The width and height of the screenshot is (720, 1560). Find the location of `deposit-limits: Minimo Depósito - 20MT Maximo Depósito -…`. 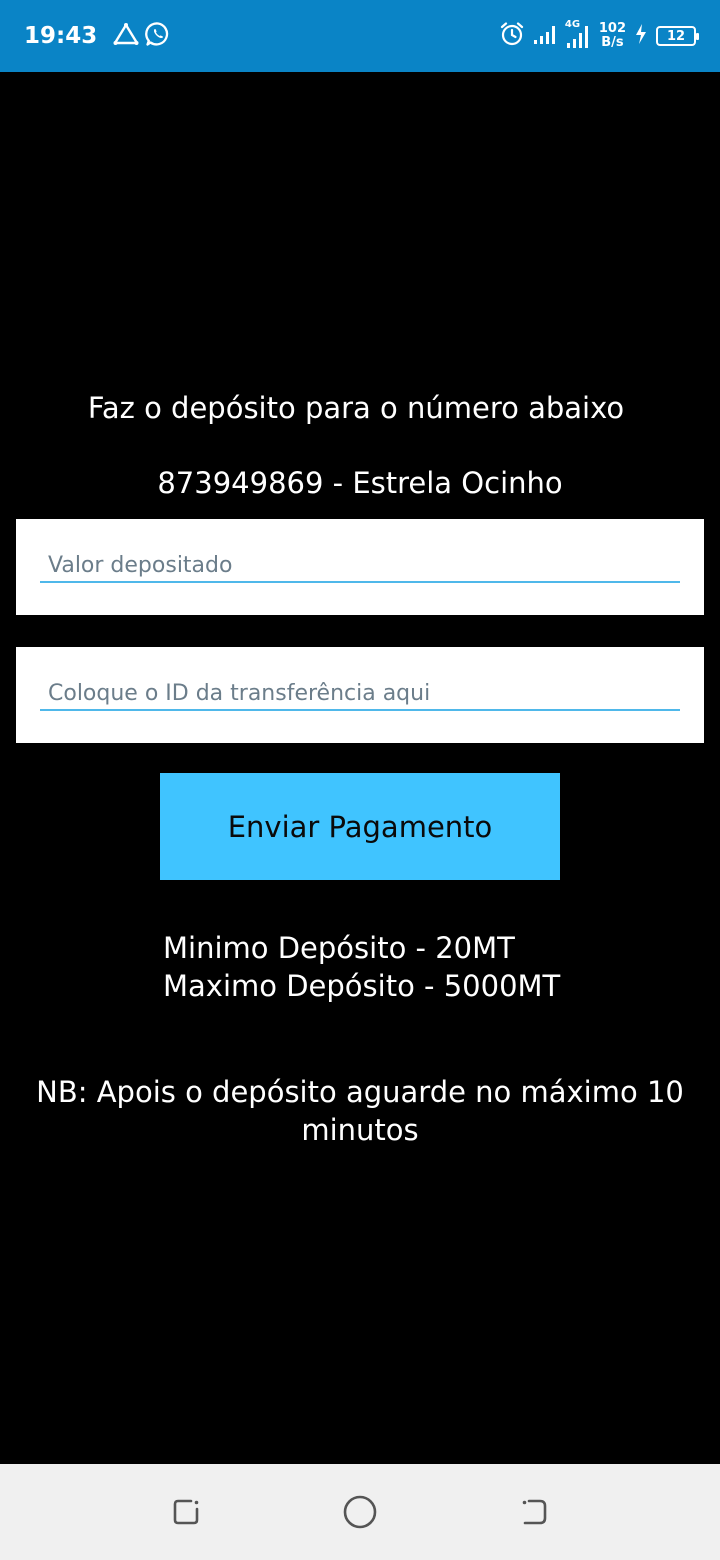

deposit-limits: Minimo Depósito - 20MT Maximo Depósito -… is located at coordinates (361, 967).